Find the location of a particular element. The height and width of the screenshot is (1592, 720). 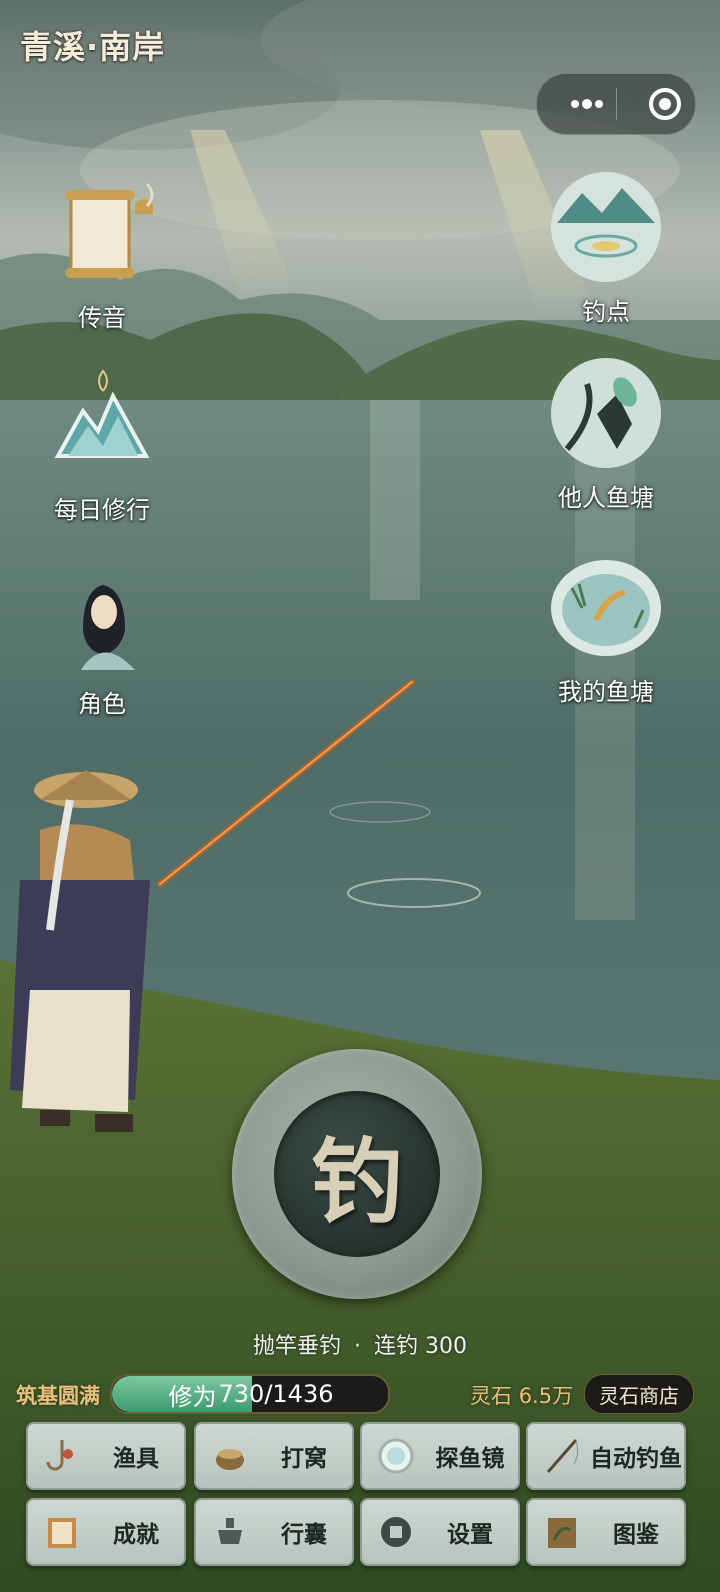

more-dots-icon is located at coordinates (587, 104).